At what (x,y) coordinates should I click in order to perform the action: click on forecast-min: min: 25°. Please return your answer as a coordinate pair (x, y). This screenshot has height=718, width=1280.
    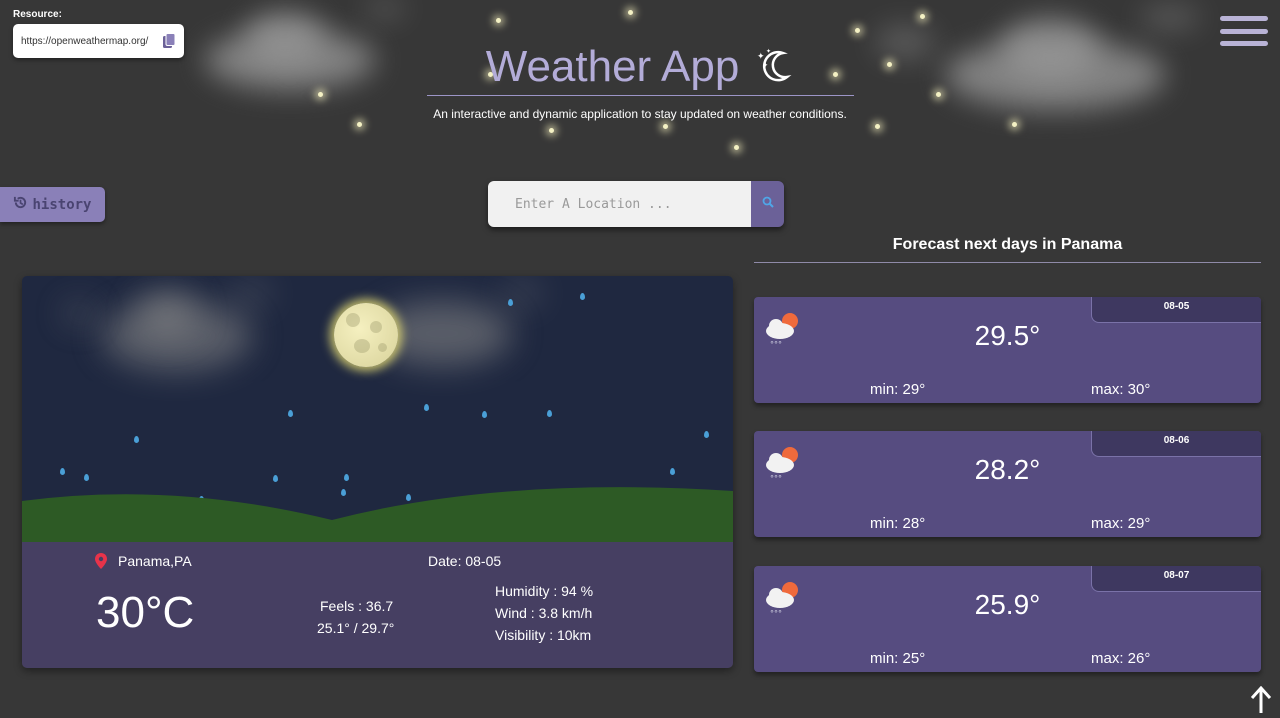
    Looking at the image, I should click on (898, 658).